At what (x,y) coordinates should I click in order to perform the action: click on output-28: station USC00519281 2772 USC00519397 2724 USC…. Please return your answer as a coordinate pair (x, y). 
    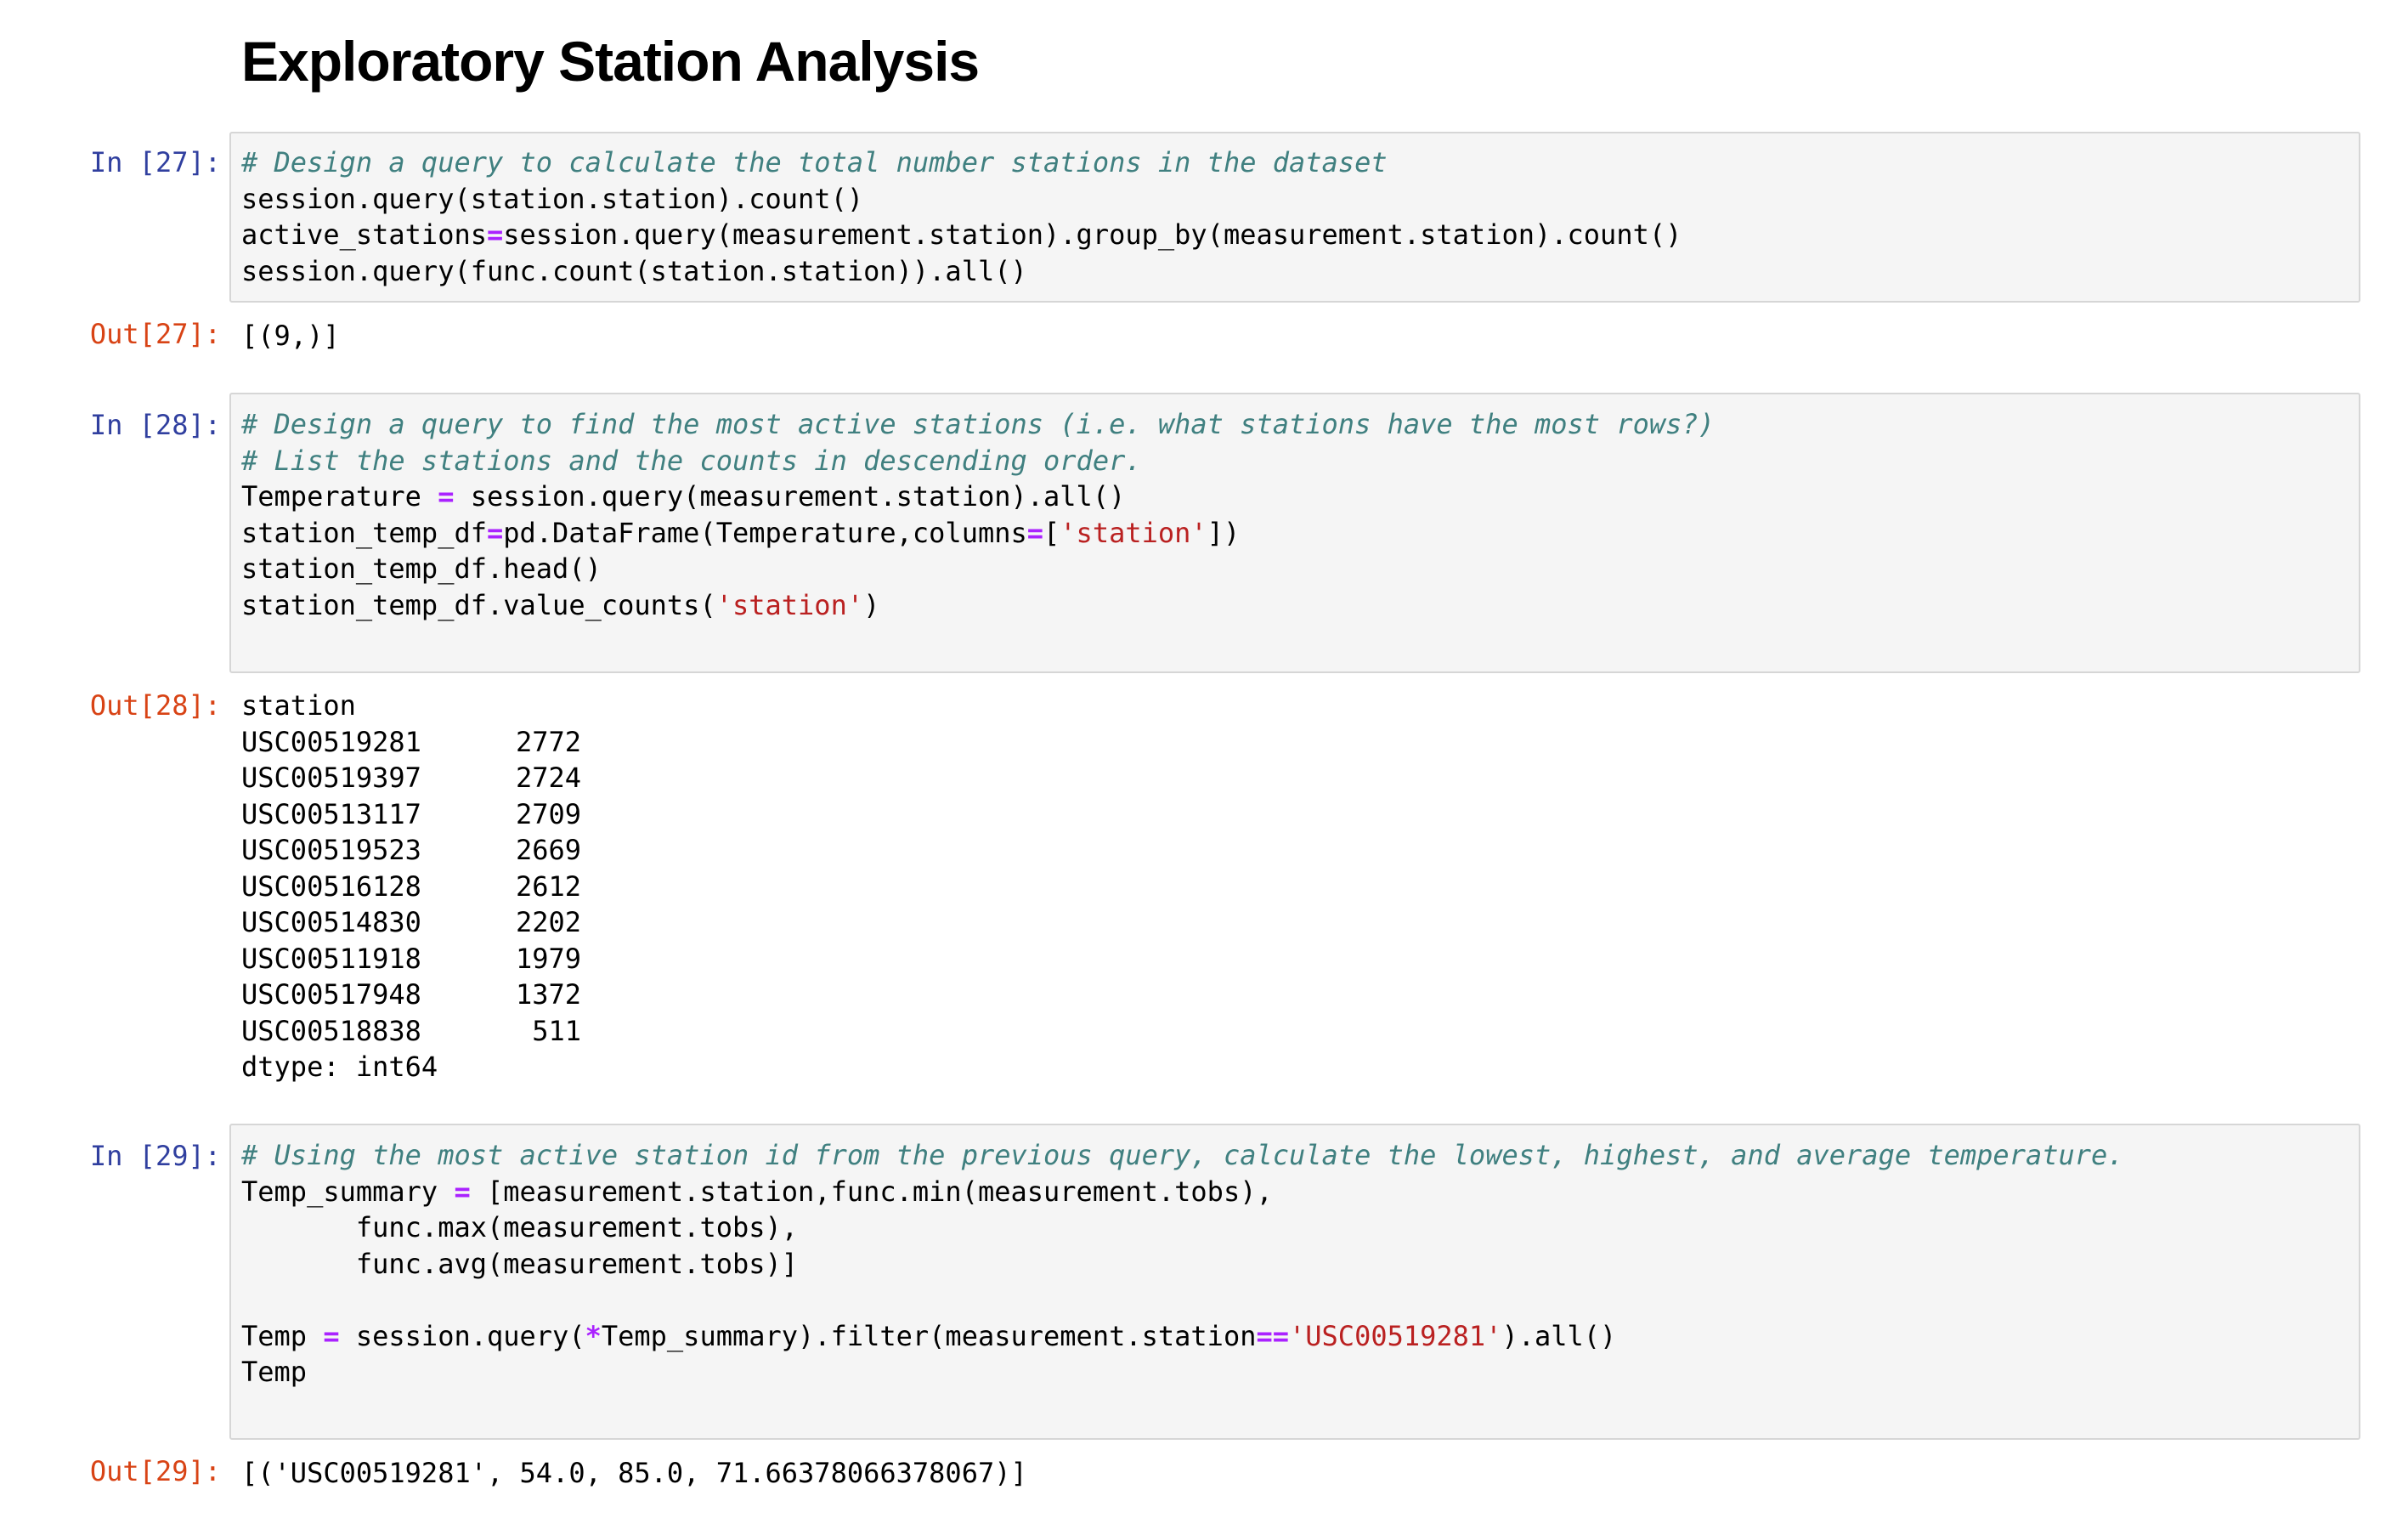
    Looking at the image, I should click on (411, 886).